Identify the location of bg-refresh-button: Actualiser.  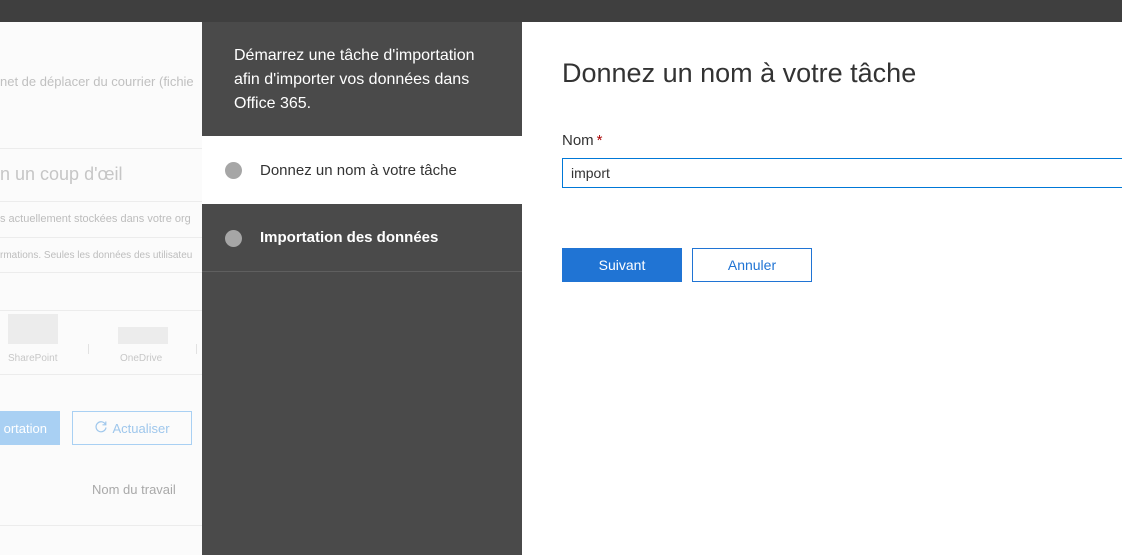
(132, 428).